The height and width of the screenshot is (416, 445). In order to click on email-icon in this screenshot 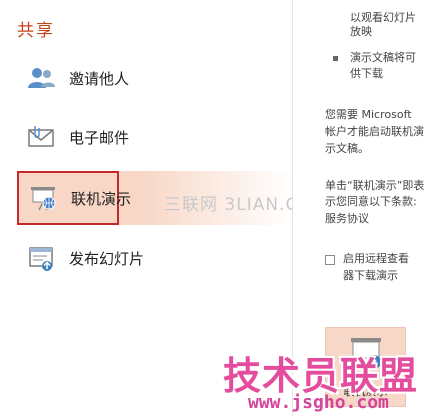, I will do `click(41, 136)`.